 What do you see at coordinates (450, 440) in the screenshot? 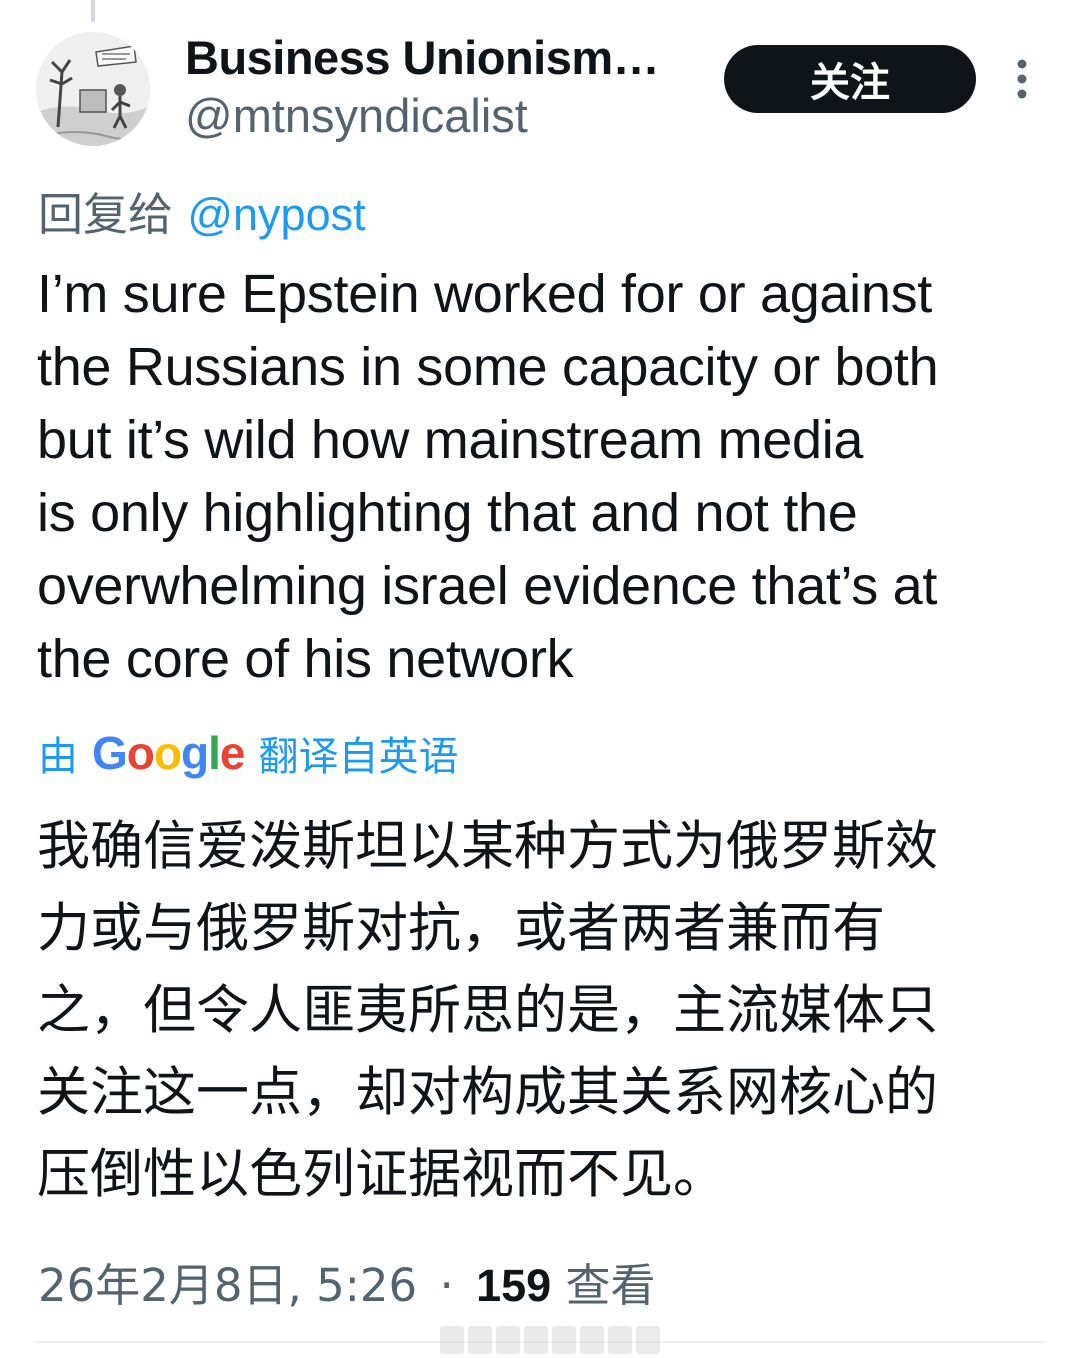
I see `tweet-text-line: but it’s wild how mainstream media` at bounding box center [450, 440].